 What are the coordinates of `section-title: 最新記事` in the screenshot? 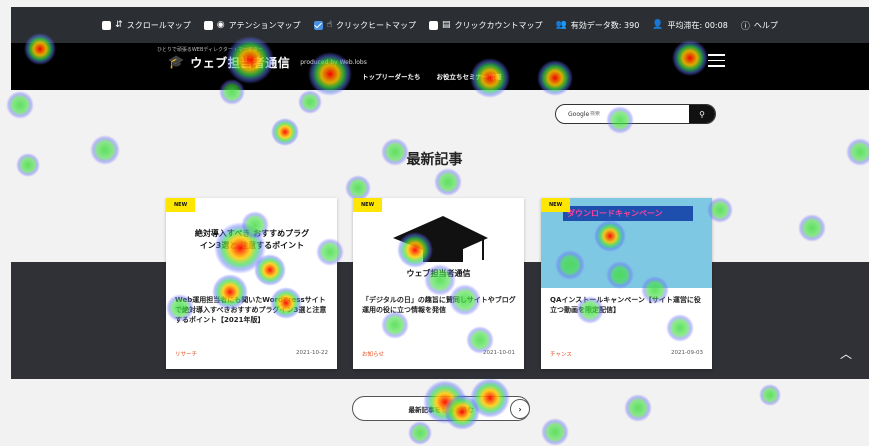 It's located at (434, 160).